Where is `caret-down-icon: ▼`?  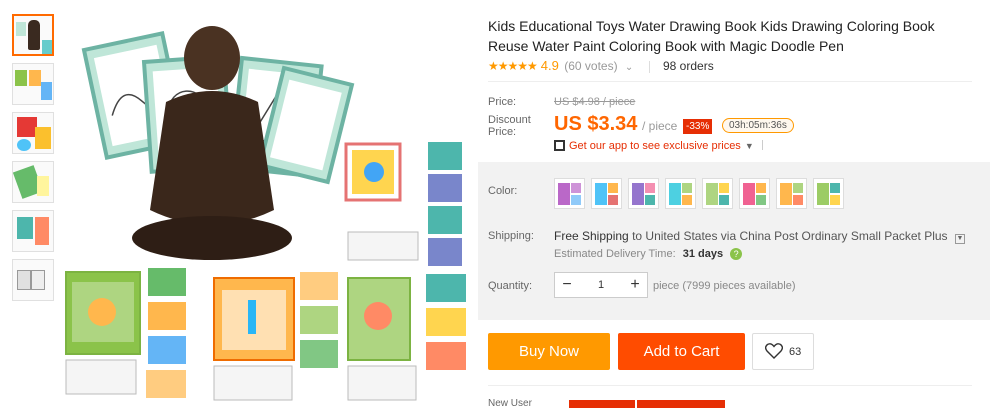 caret-down-icon: ▼ is located at coordinates (749, 146).